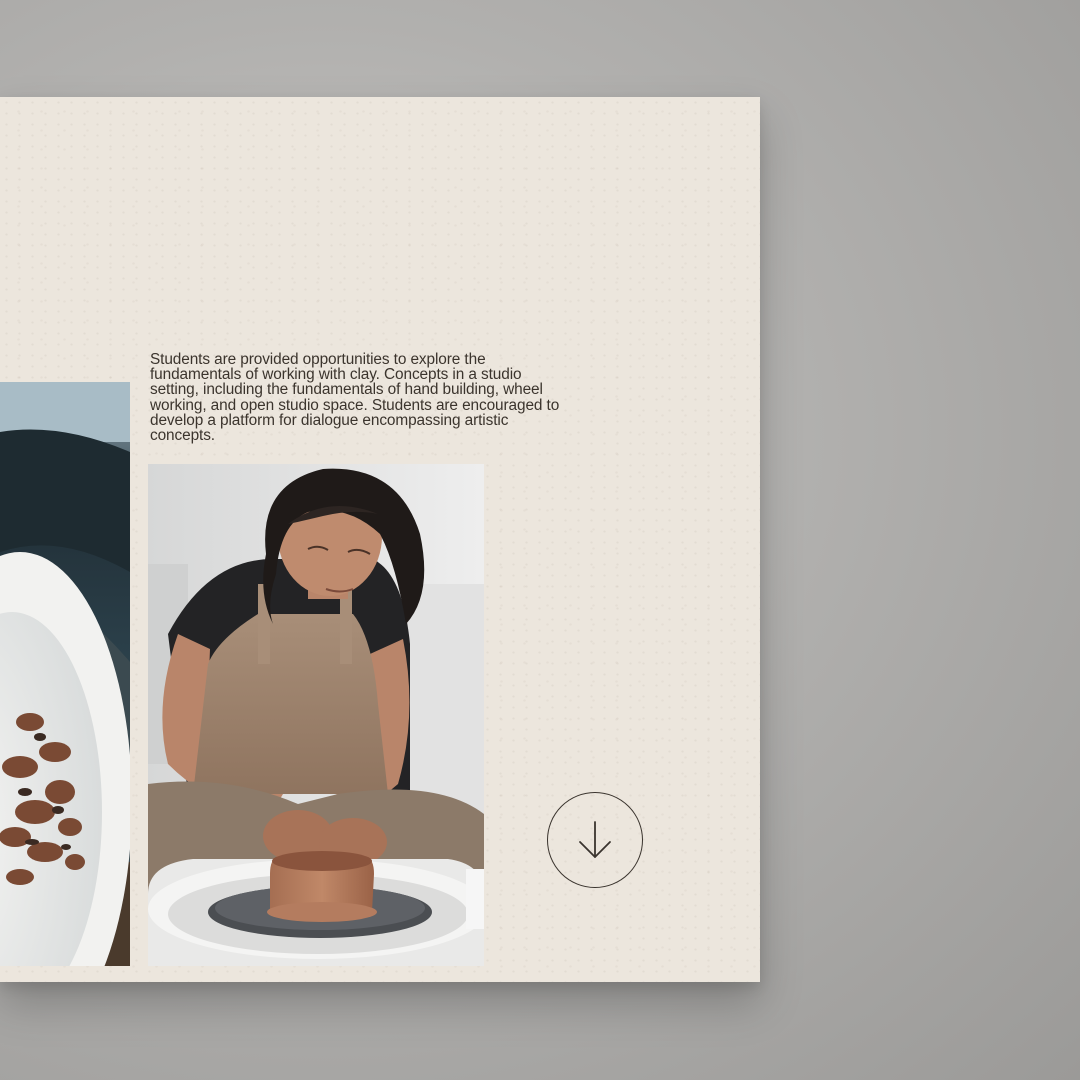  What do you see at coordinates (65, 674) in the screenshot?
I see `clay-bowl-photo` at bounding box center [65, 674].